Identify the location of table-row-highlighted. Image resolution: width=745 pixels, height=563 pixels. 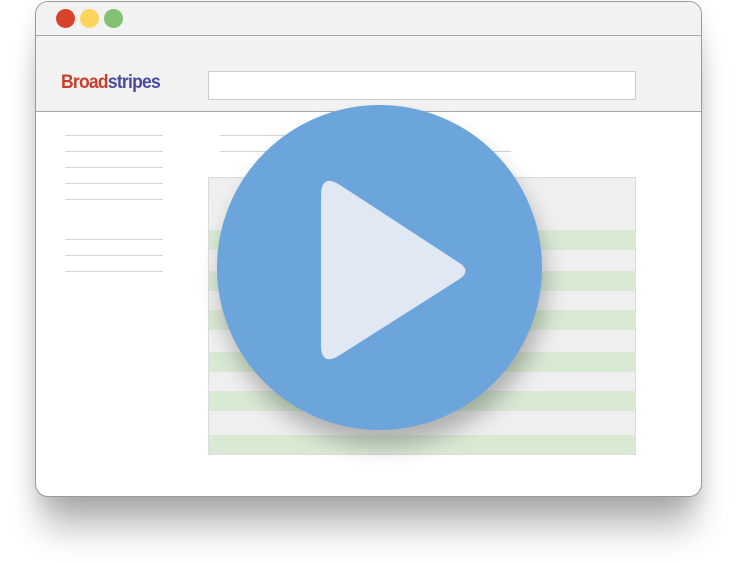
(422, 444).